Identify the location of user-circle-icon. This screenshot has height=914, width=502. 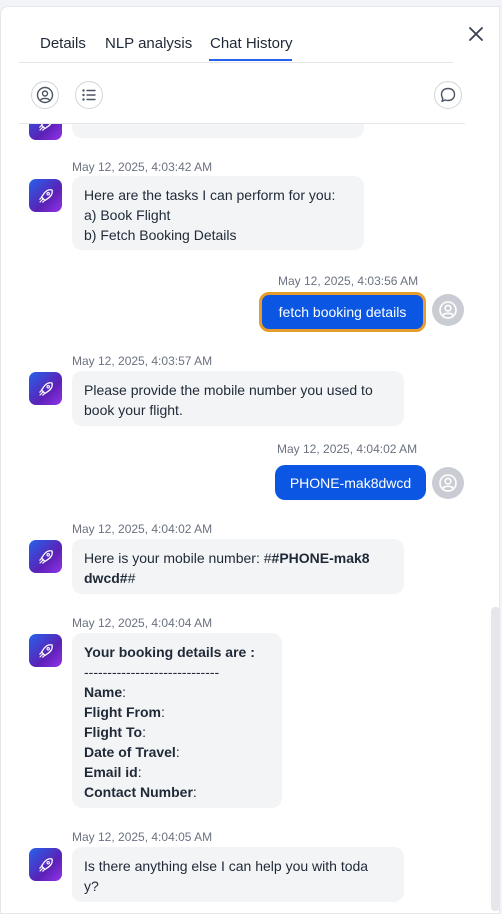
(45, 95).